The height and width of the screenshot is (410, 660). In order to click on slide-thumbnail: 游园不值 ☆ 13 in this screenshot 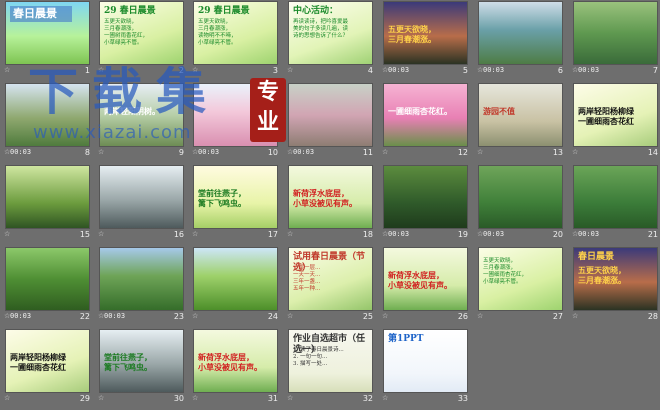, I will do `click(522, 122)`.